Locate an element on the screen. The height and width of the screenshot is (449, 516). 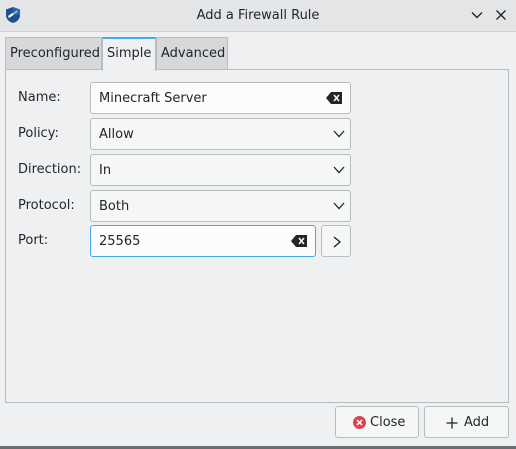
policy-dropdown: Allow is located at coordinates (220, 134).